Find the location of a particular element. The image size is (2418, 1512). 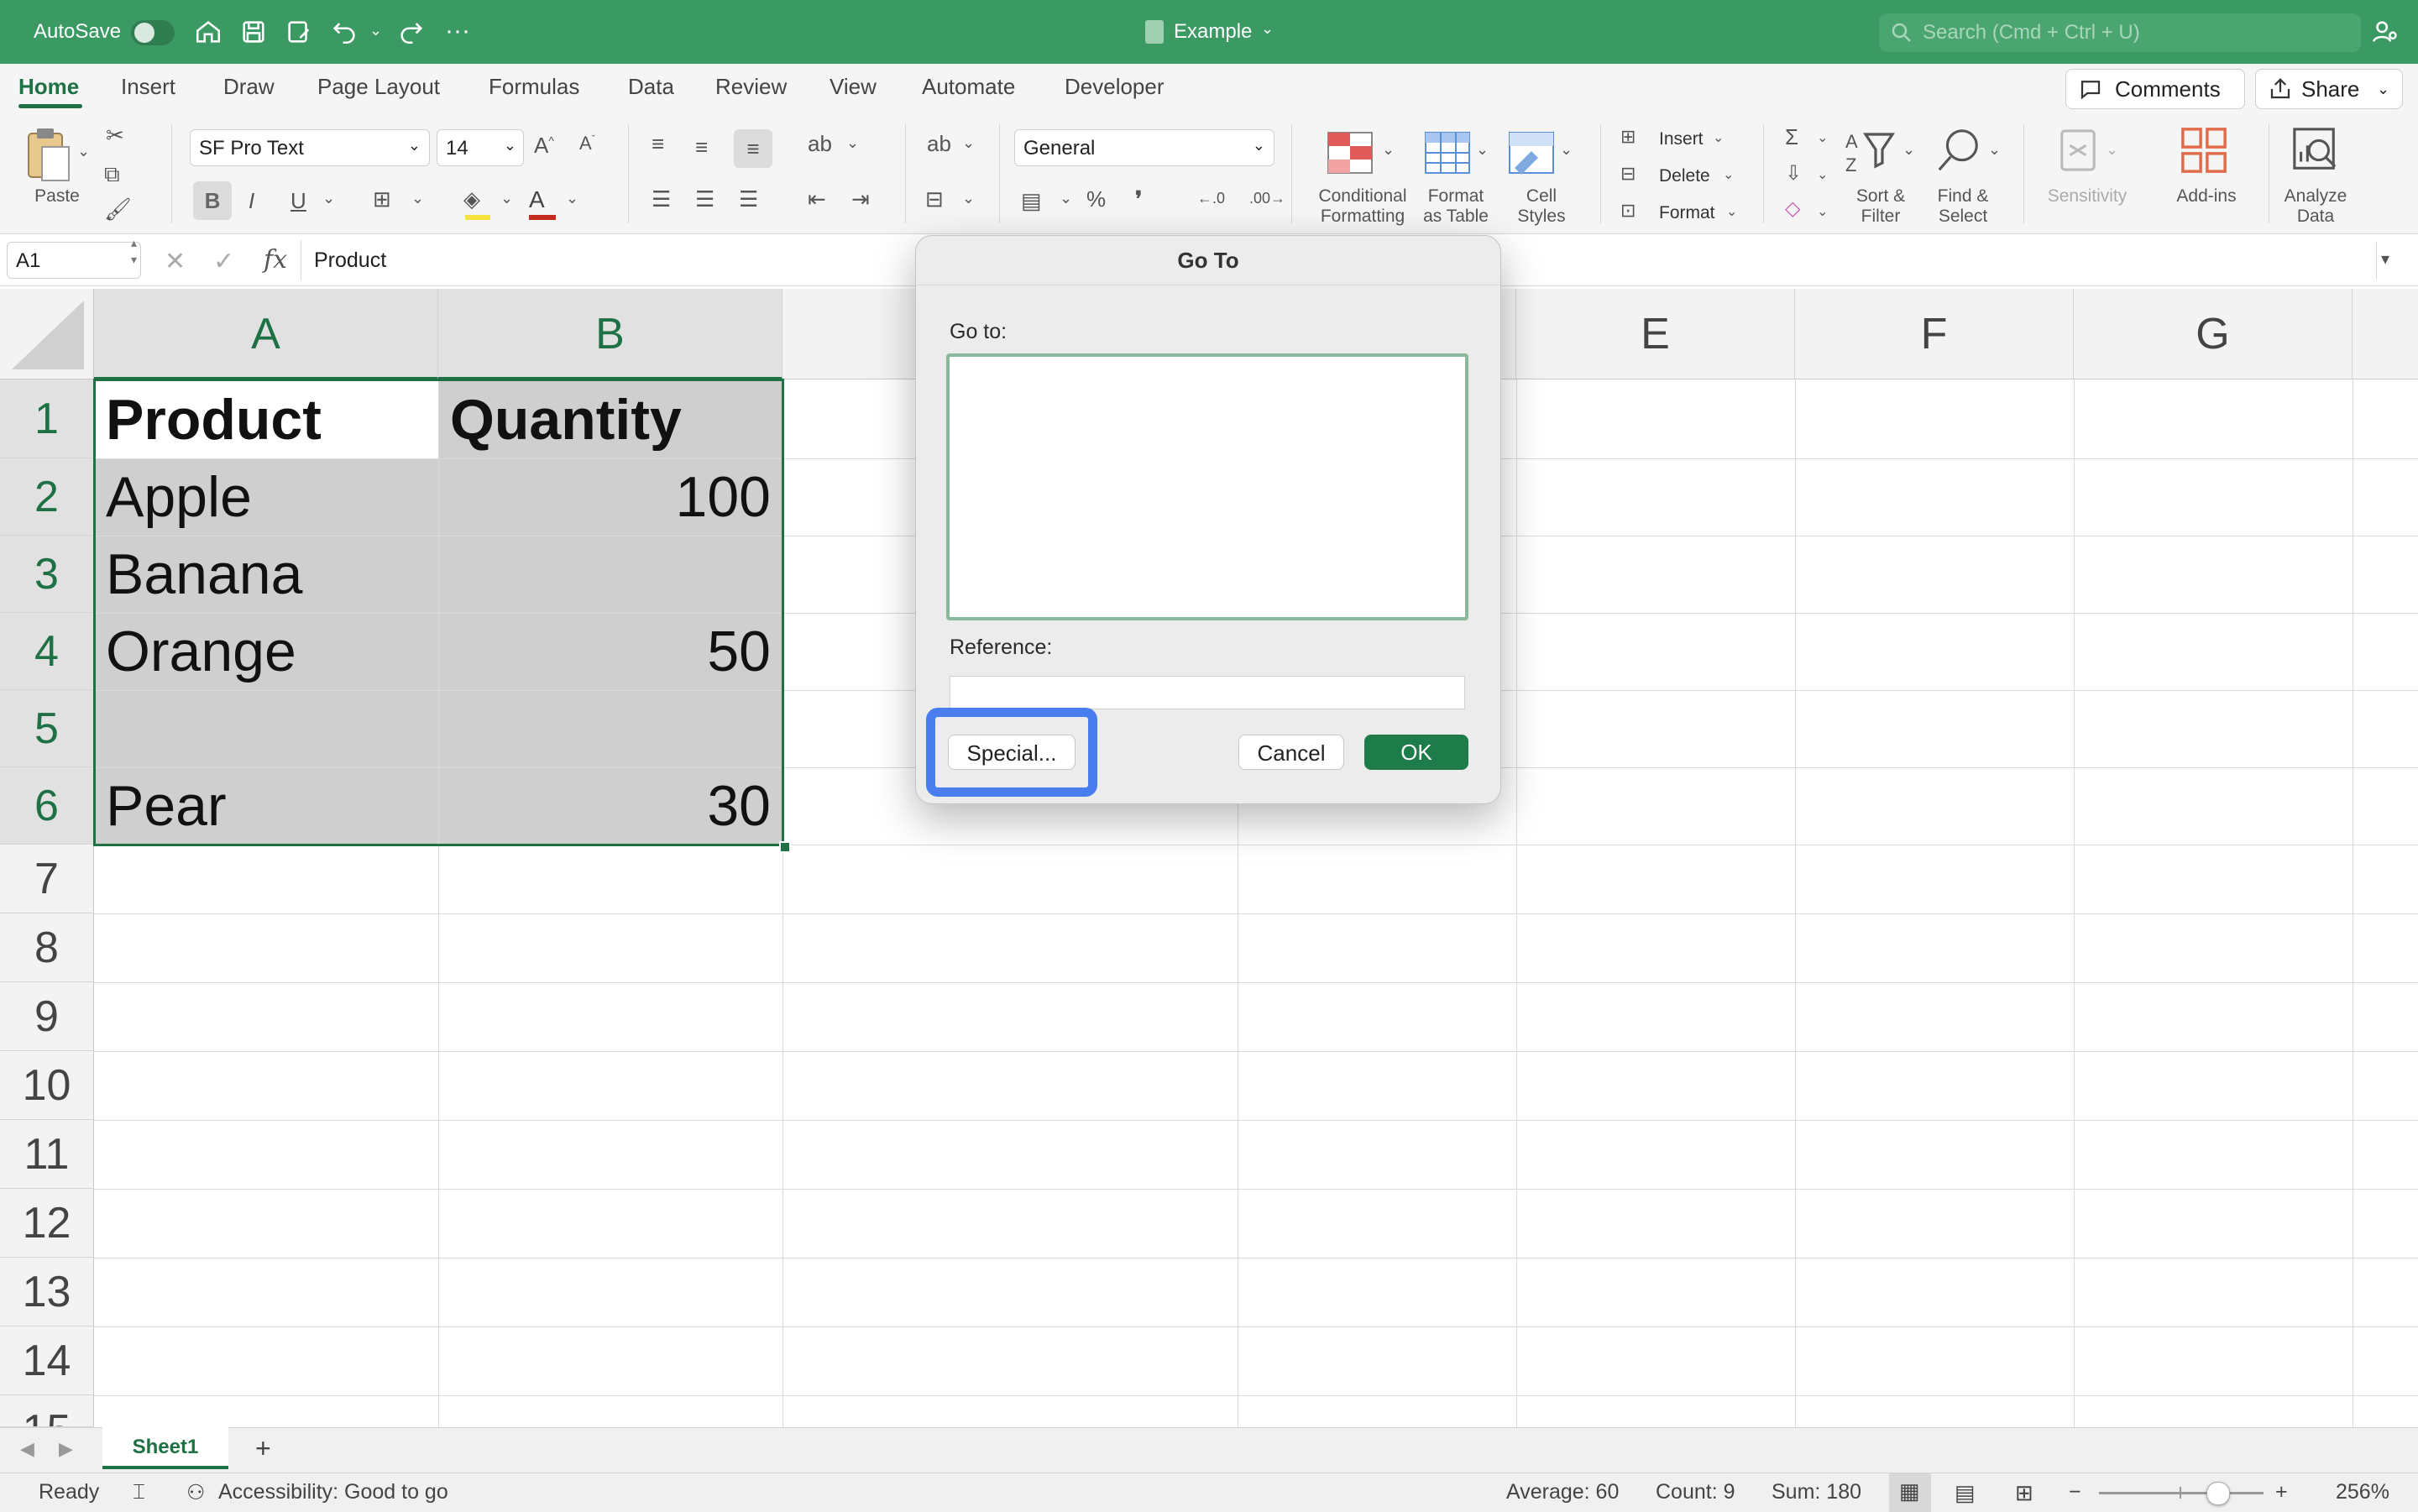

row-header-3: 3 is located at coordinates (47, 574).